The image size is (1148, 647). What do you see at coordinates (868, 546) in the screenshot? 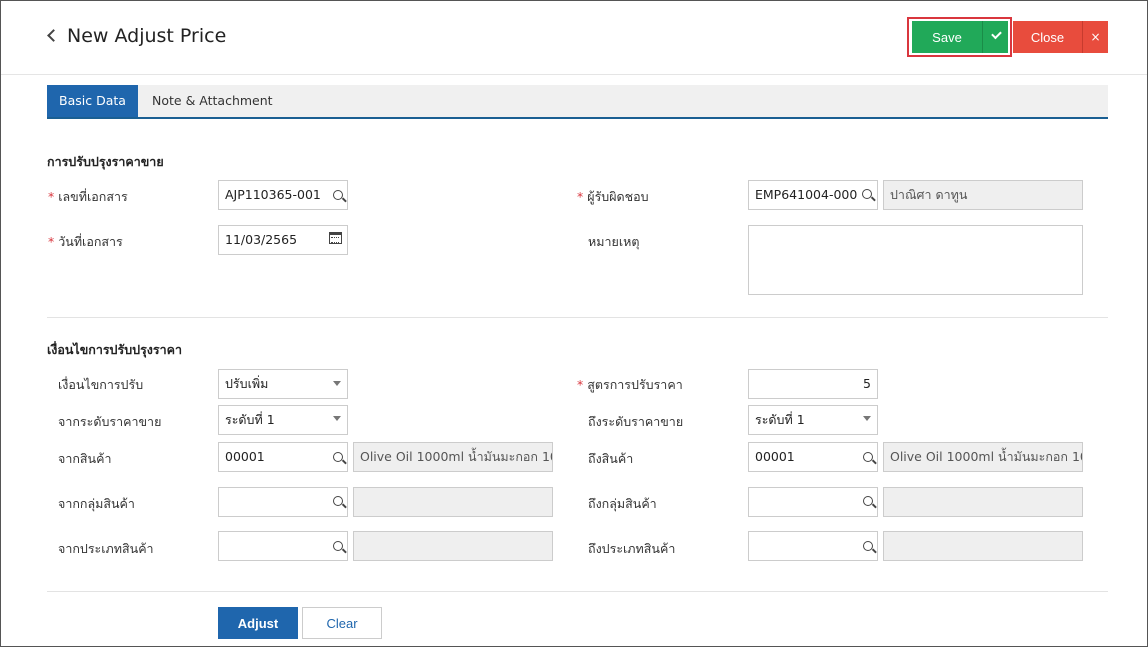
I see `to-type-search-icon` at bounding box center [868, 546].